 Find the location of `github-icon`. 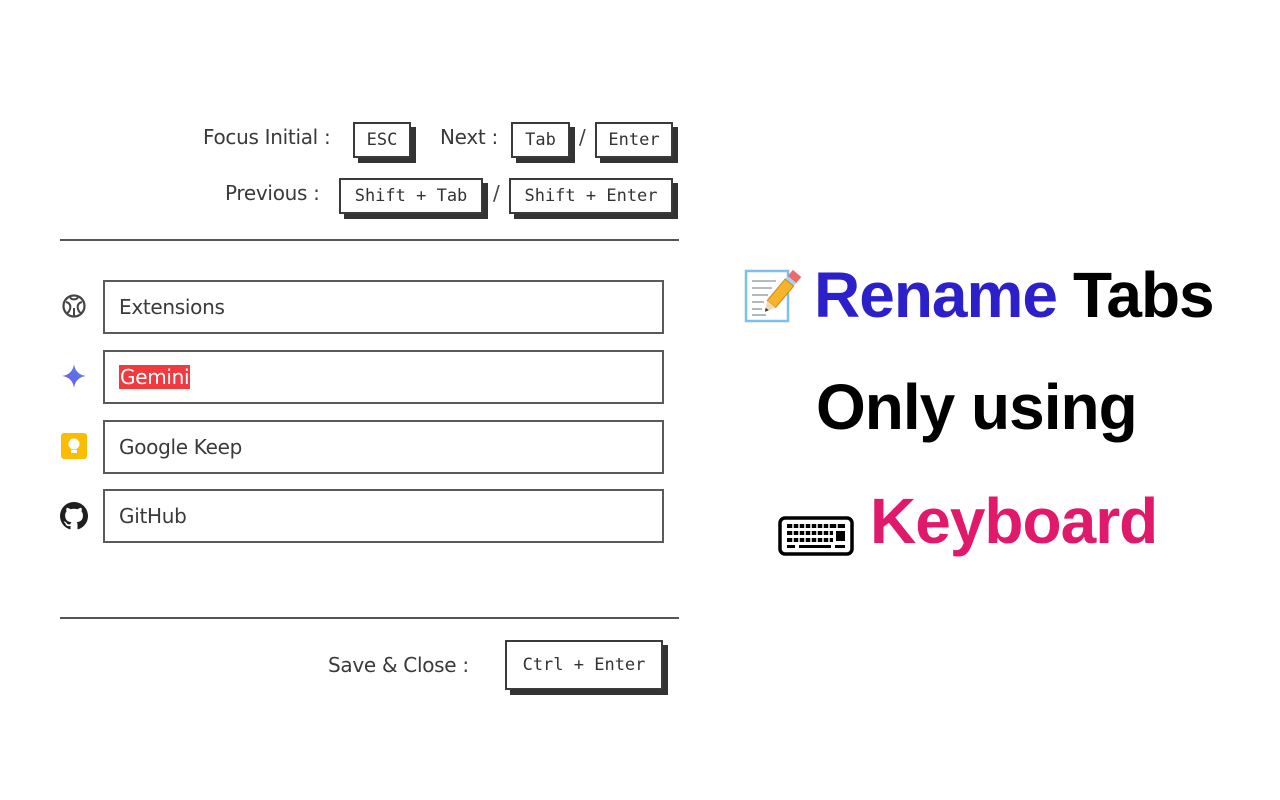

github-icon is located at coordinates (74, 516).